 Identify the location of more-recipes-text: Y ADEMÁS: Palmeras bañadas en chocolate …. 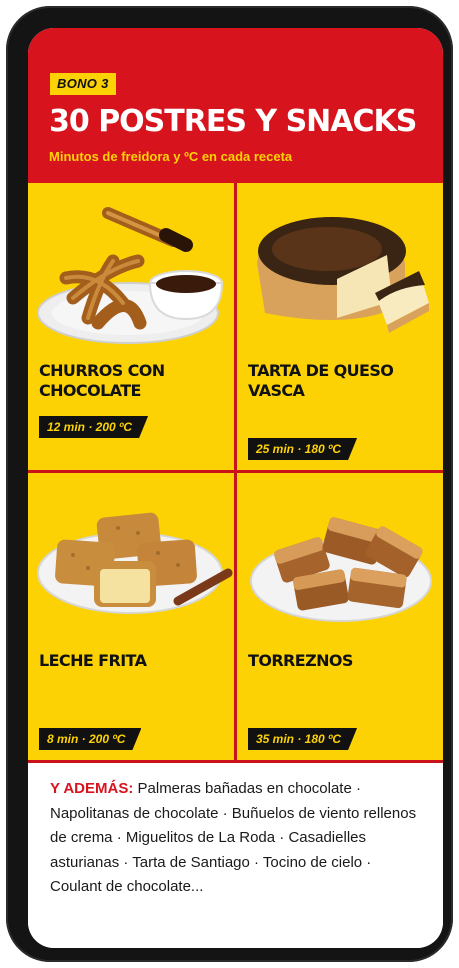
(236, 838).